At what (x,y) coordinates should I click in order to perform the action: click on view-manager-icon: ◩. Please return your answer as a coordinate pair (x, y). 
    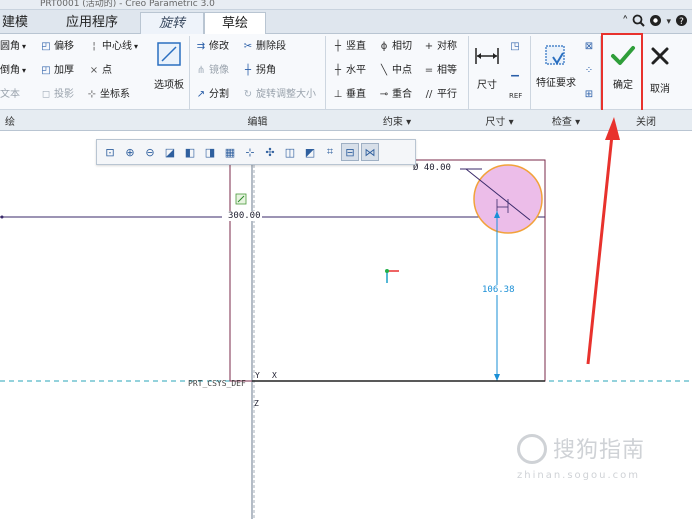
    Looking at the image, I should click on (310, 152).